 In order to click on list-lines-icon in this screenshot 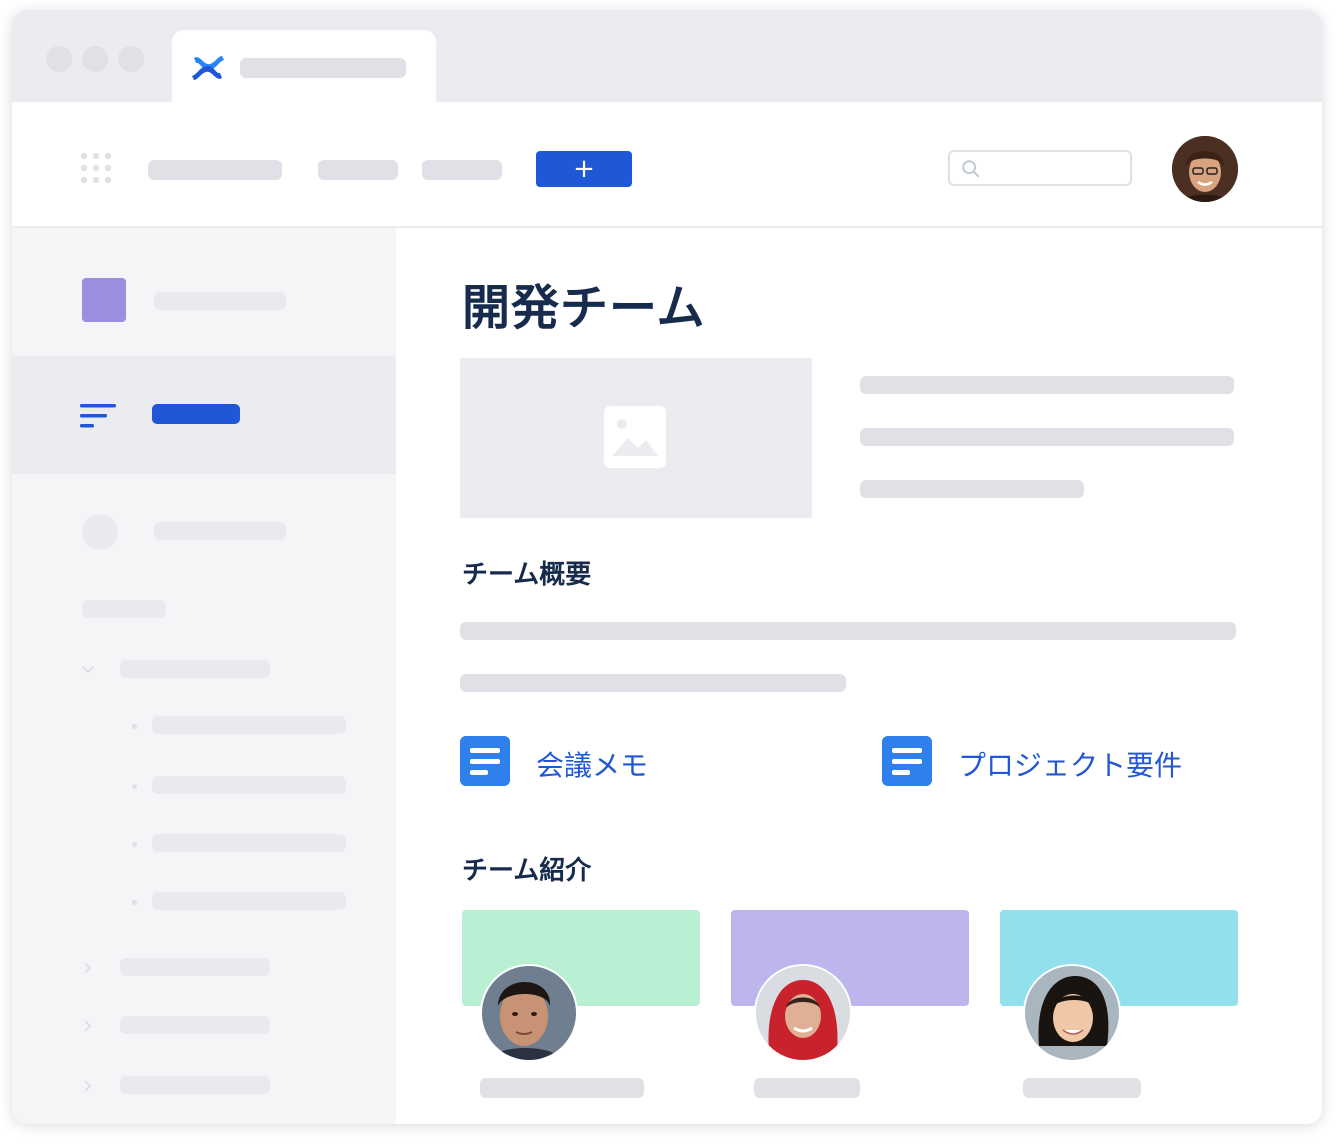, I will do `click(98, 416)`.